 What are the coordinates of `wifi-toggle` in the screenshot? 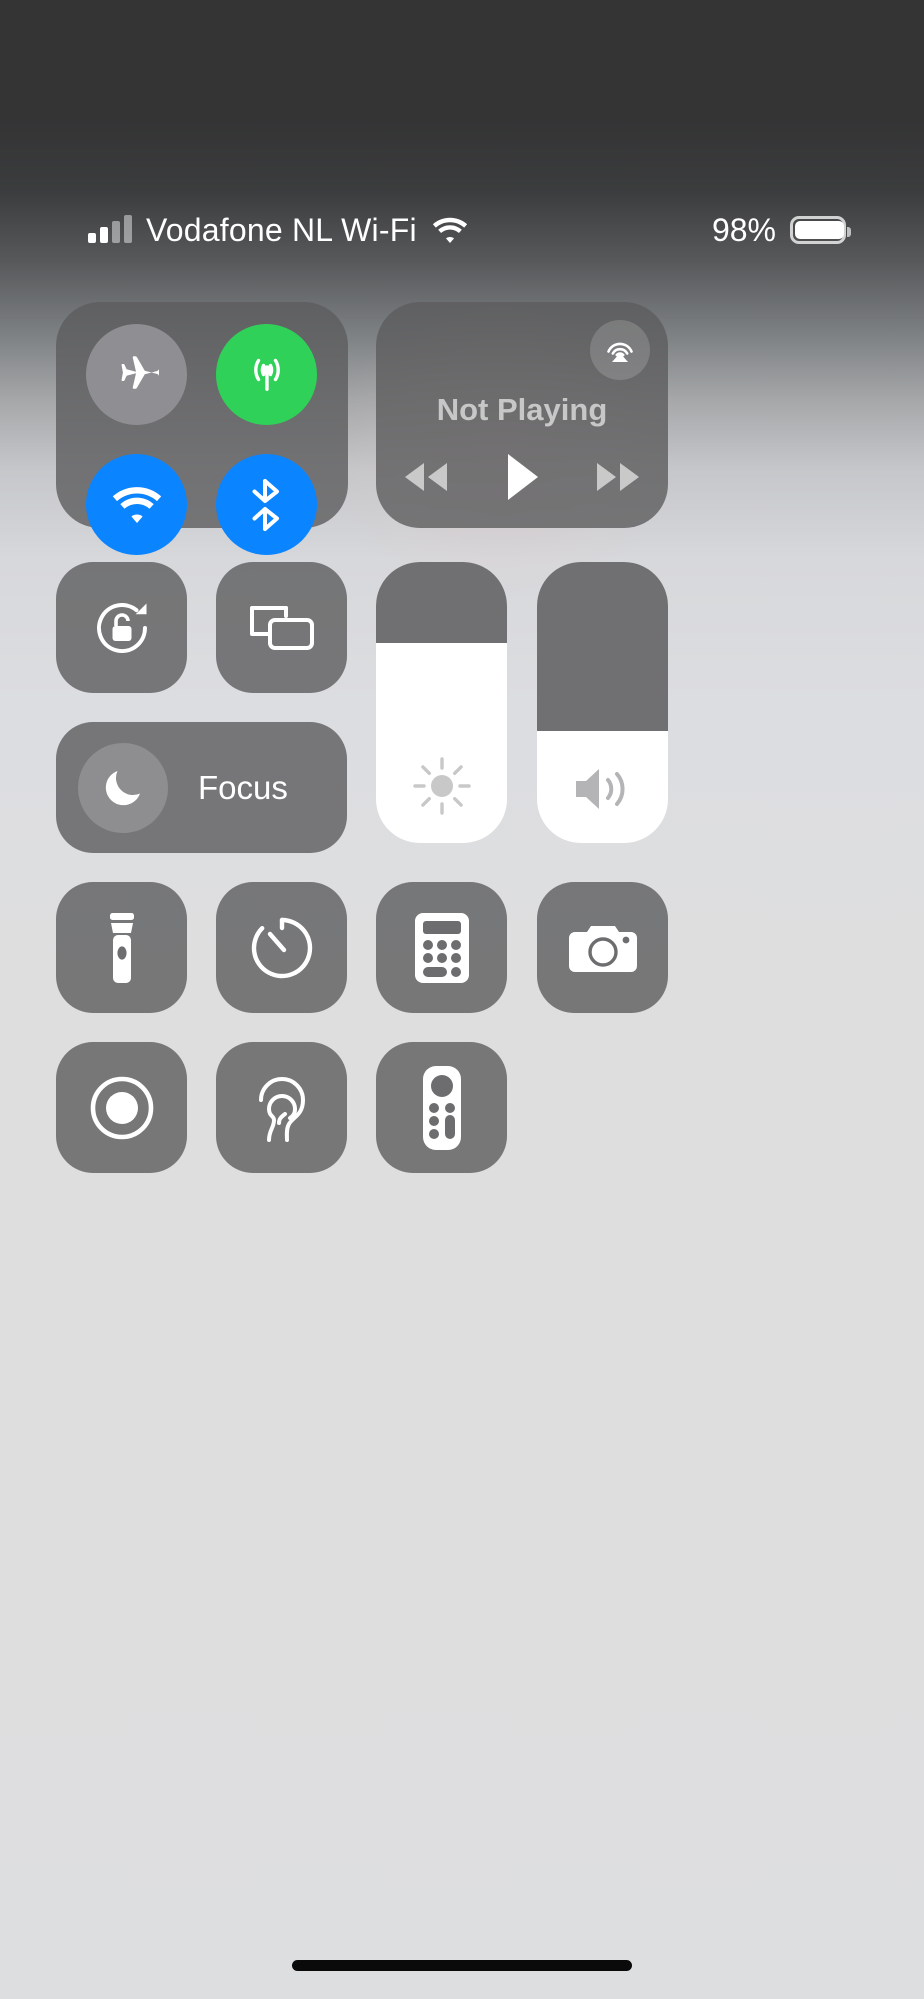 It's located at (136, 504).